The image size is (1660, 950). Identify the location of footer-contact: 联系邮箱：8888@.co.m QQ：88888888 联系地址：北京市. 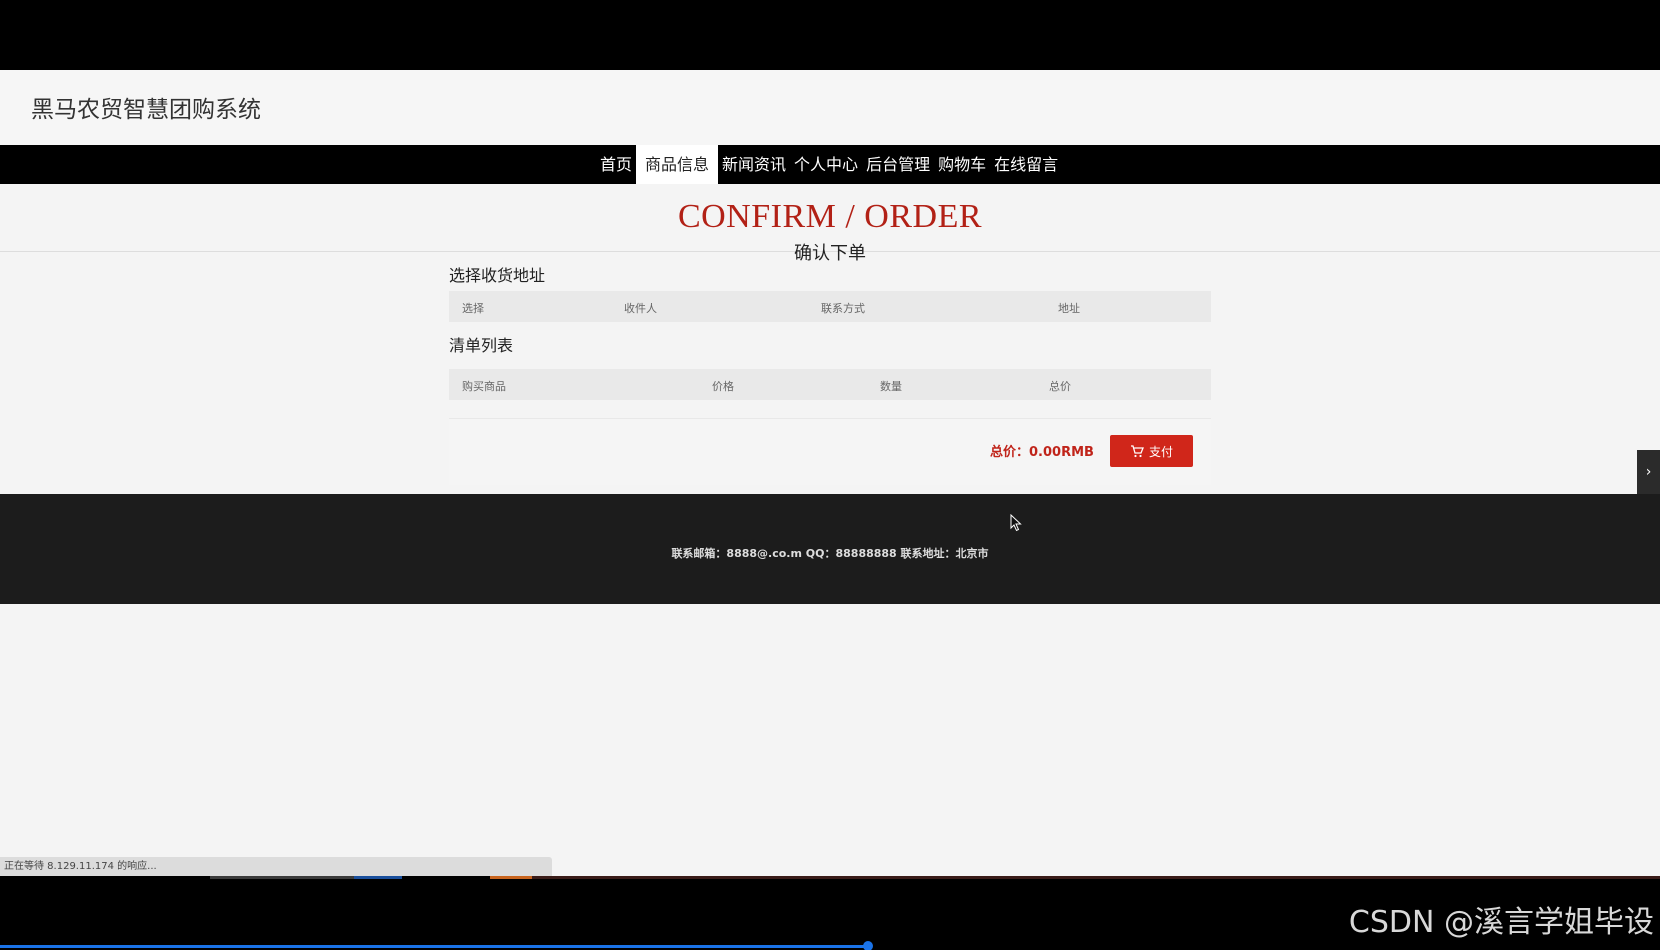
(830, 553).